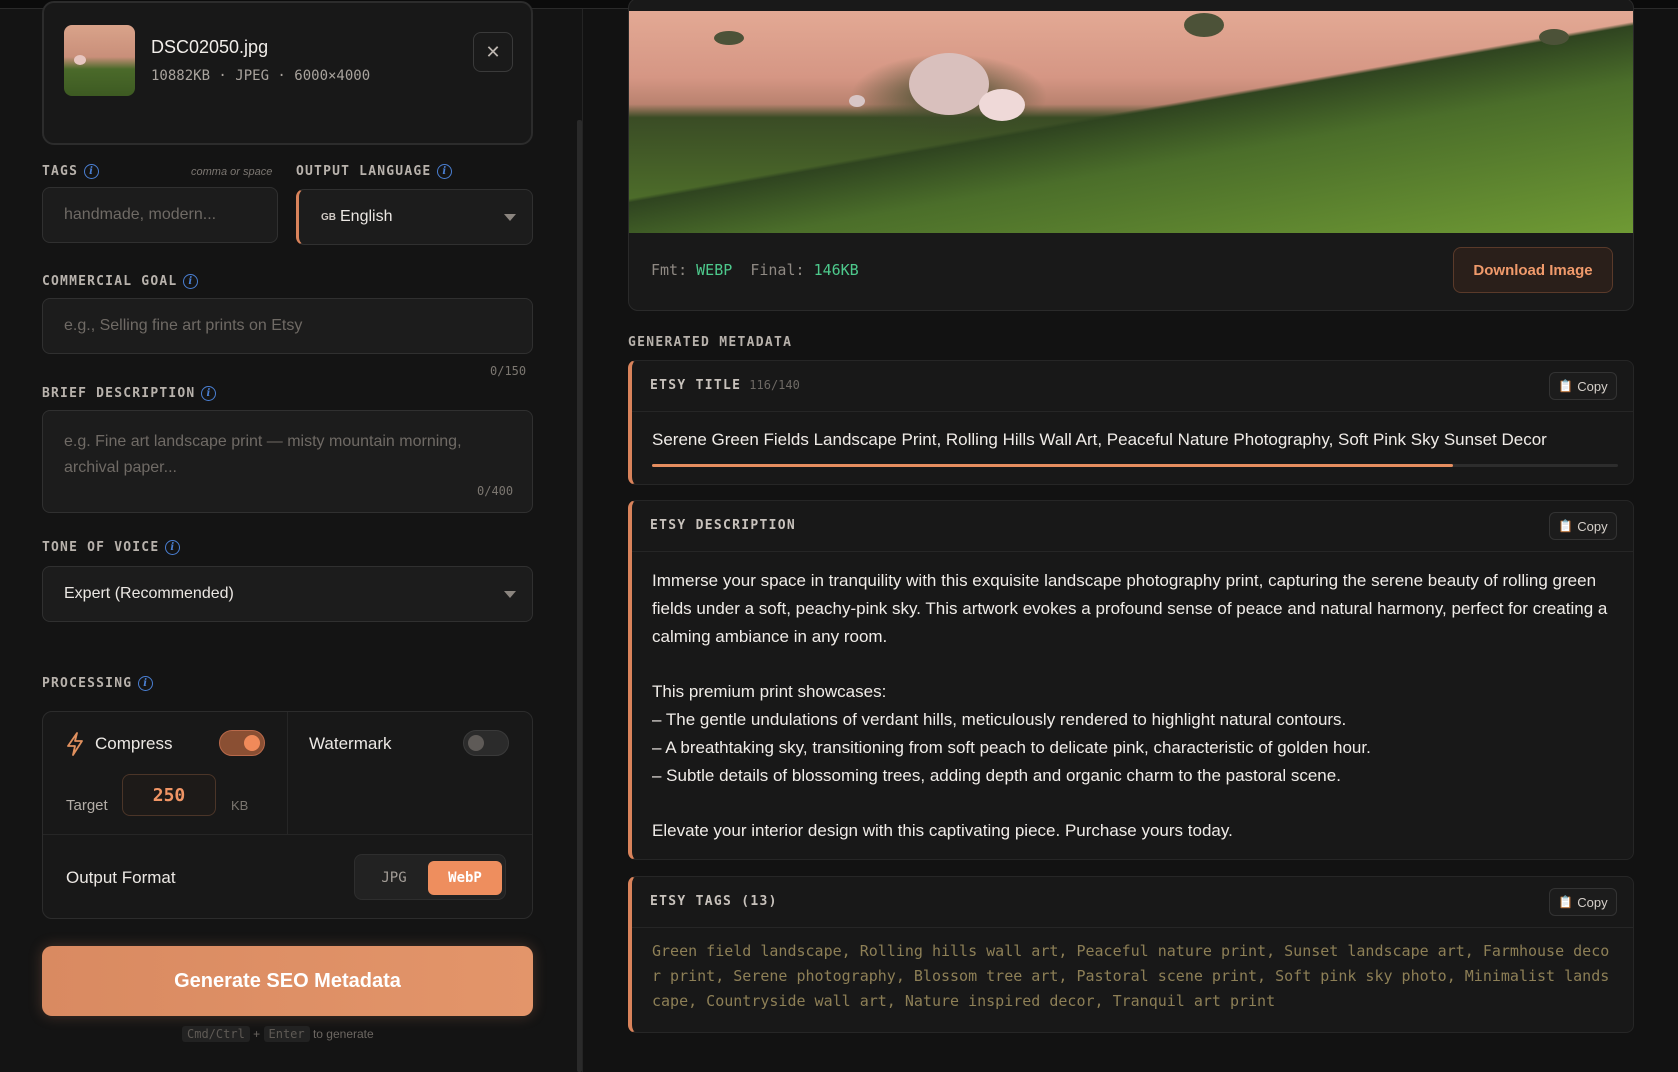  Describe the element at coordinates (75, 744) in the screenshot. I see `lightning-bolt-icon` at that location.